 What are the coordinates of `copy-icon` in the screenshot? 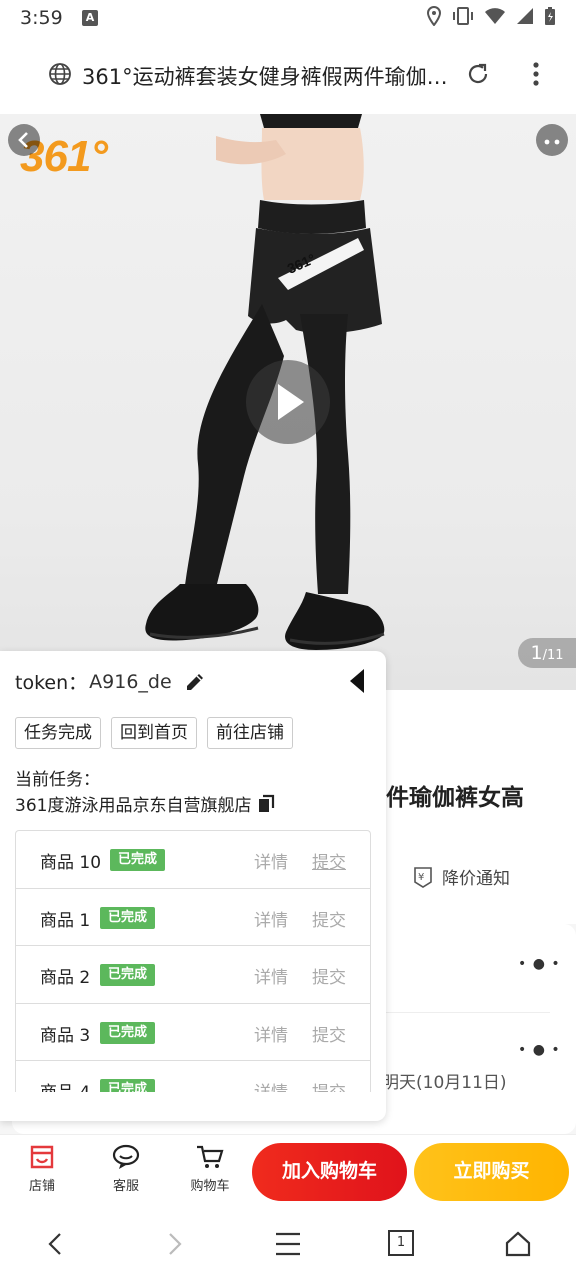 It's located at (267, 804).